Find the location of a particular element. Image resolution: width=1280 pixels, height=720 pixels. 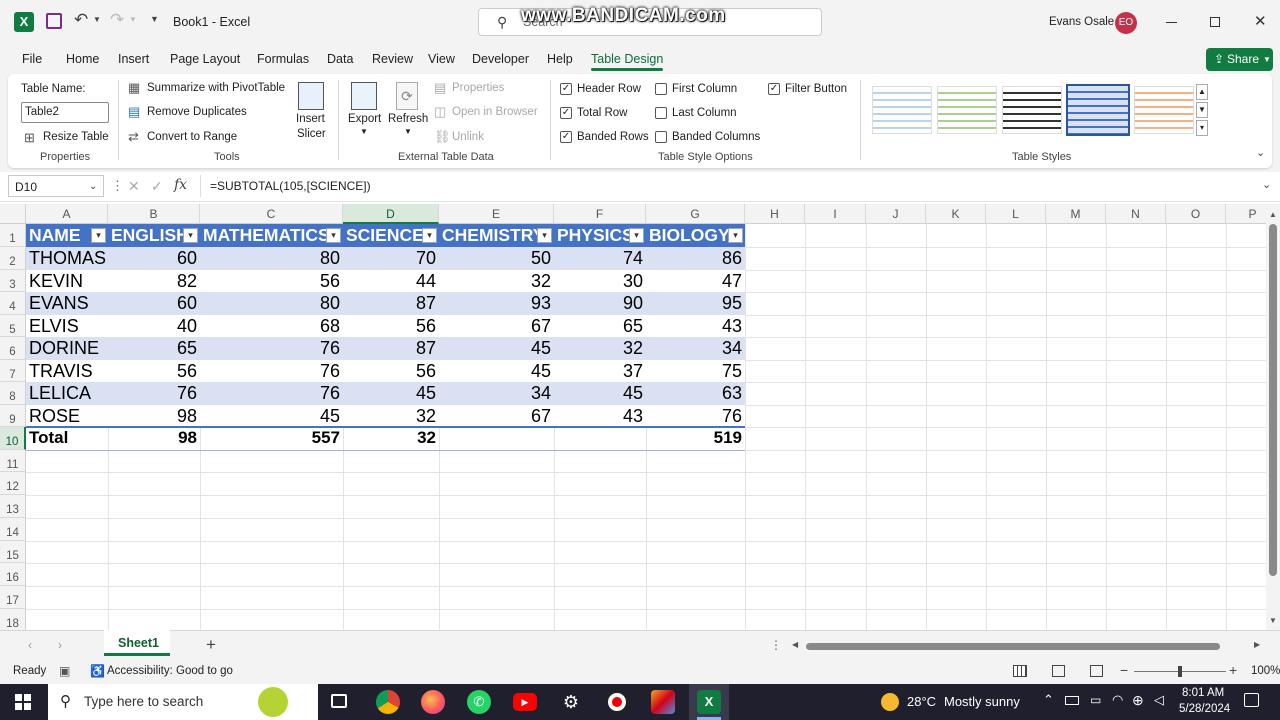

tab-split-icon: ⋮ is located at coordinates (776, 645).